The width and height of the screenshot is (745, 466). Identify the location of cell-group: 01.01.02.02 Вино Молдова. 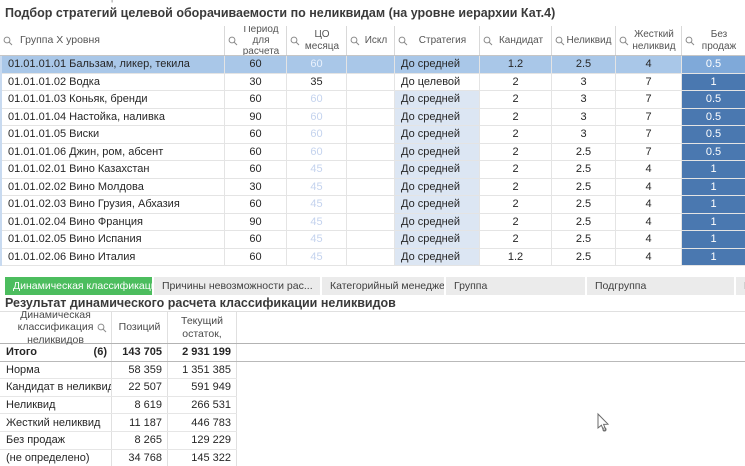
(112, 186).